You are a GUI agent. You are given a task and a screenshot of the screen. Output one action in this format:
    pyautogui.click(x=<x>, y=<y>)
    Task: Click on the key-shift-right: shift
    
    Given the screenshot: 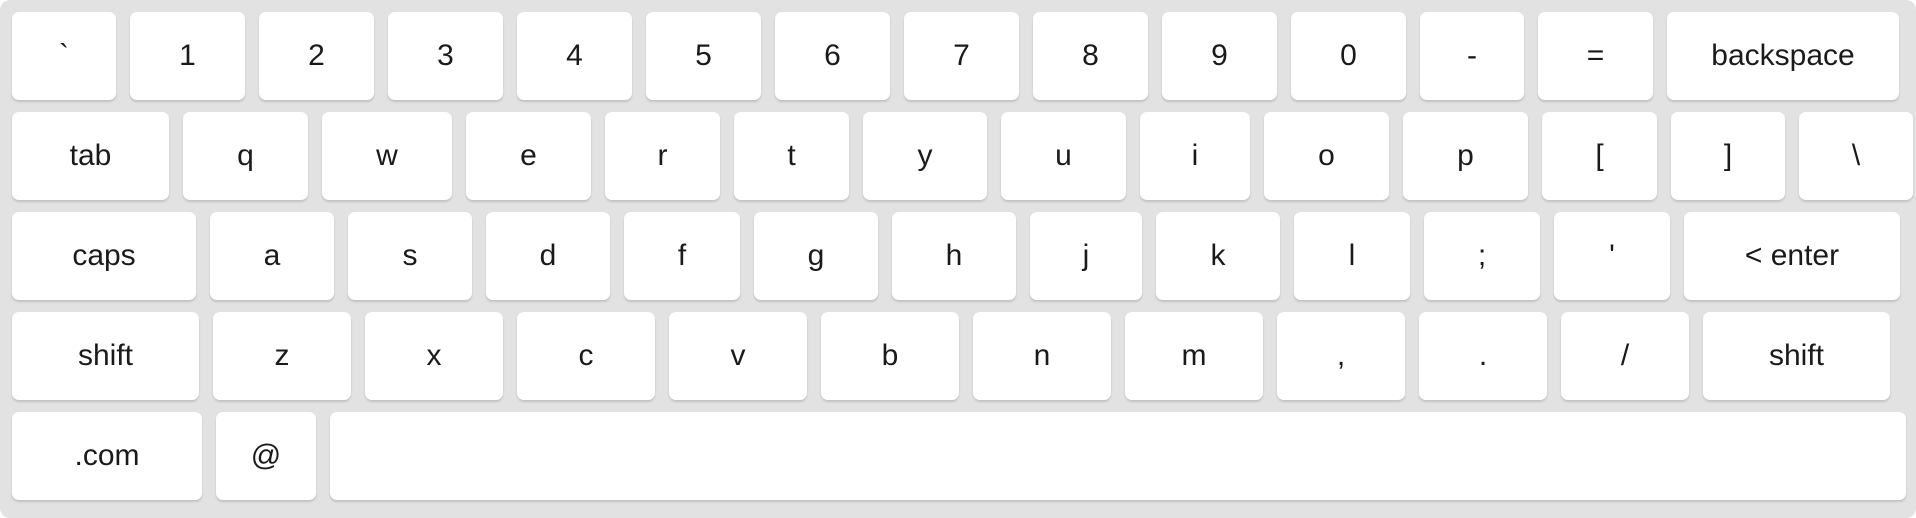 What is the action you would take?
    pyautogui.click(x=1796, y=356)
    